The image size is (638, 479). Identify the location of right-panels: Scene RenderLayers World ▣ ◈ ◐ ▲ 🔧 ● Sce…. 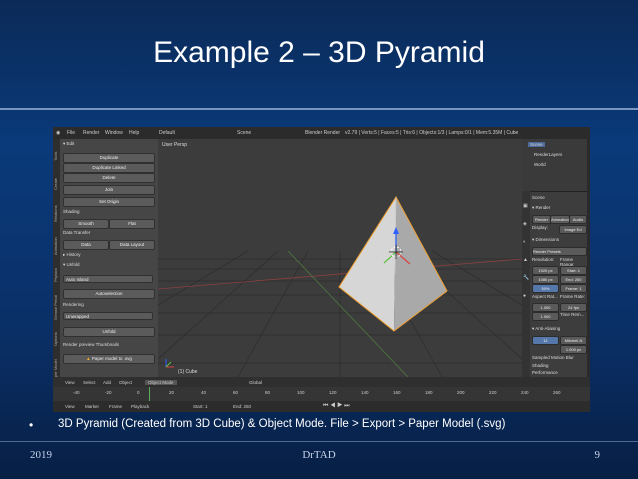
(556, 258).